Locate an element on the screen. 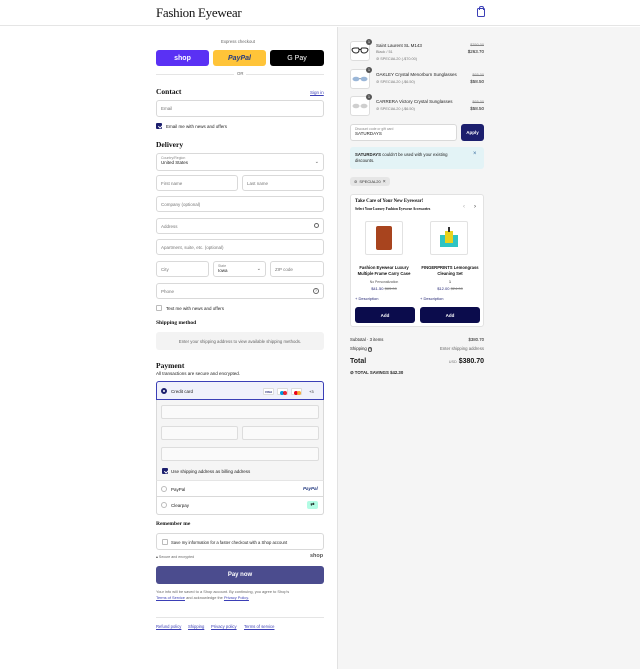  total-amount: $380.70 is located at coordinates (471, 361).